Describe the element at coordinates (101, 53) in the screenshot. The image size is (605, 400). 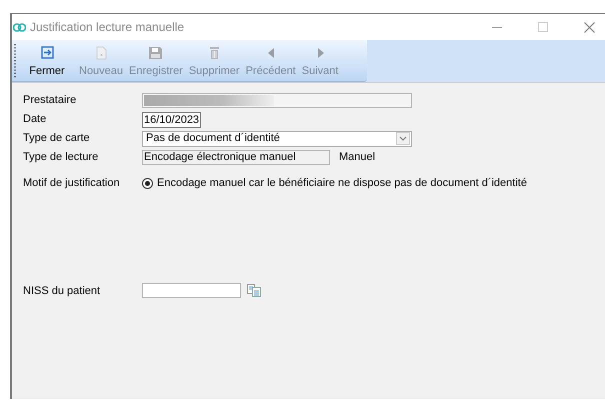
I see `document-icon` at that location.